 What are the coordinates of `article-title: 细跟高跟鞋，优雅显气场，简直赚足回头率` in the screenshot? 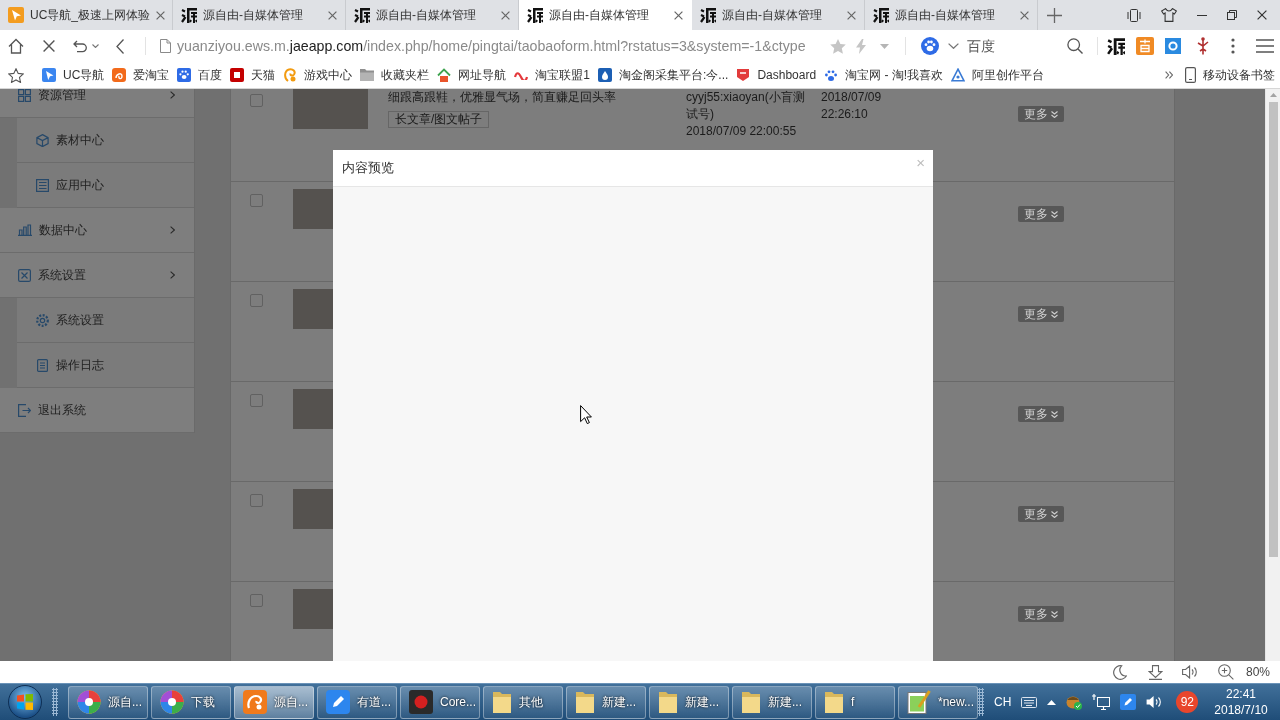 It's located at (502, 97).